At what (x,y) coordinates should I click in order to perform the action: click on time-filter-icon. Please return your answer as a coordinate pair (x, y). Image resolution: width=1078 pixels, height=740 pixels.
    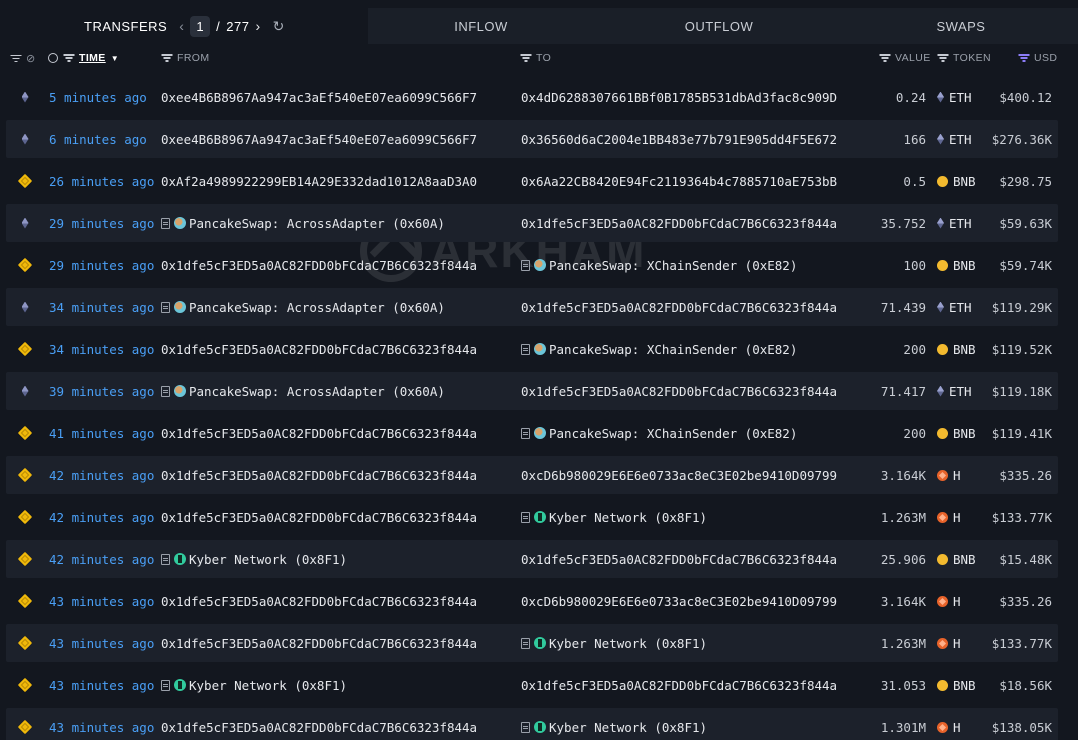
    Looking at the image, I should click on (68, 58).